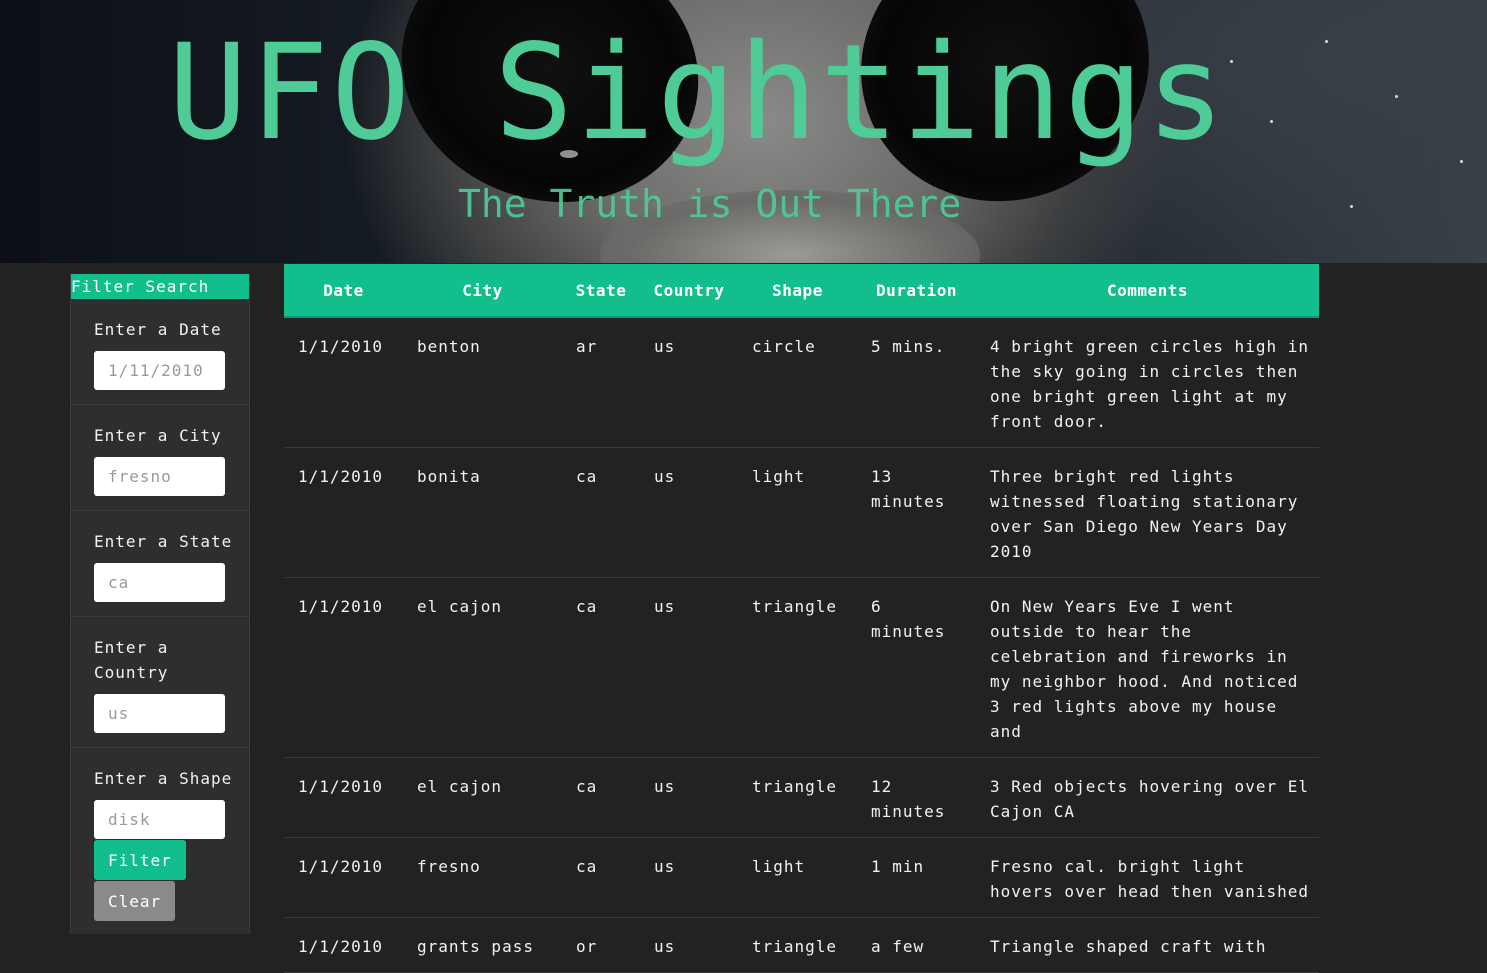 The width and height of the screenshot is (1487, 973). I want to click on cell-state: ar, so click(601, 382).